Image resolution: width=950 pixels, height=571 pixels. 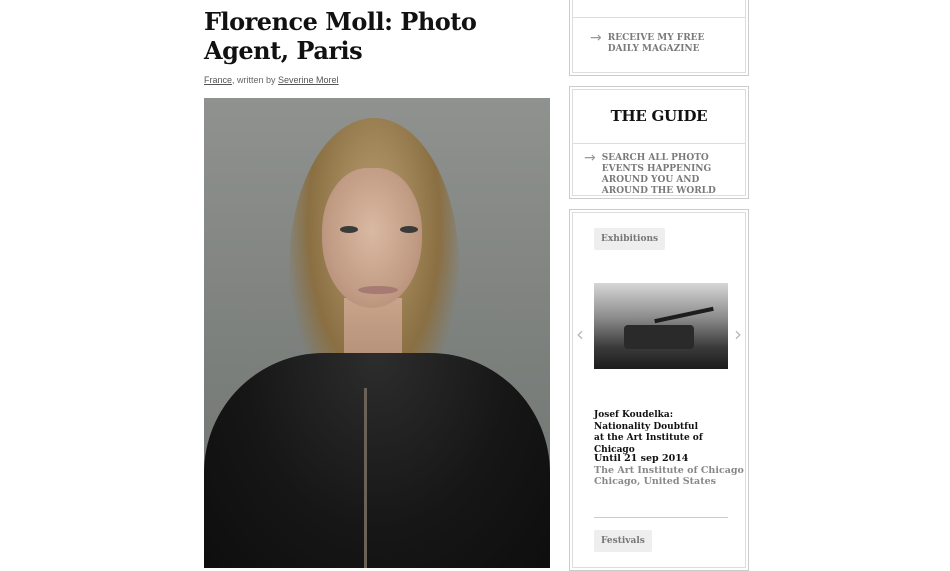 What do you see at coordinates (655, 481) in the screenshot?
I see `exhibition-location: Chicago, United States` at bounding box center [655, 481].